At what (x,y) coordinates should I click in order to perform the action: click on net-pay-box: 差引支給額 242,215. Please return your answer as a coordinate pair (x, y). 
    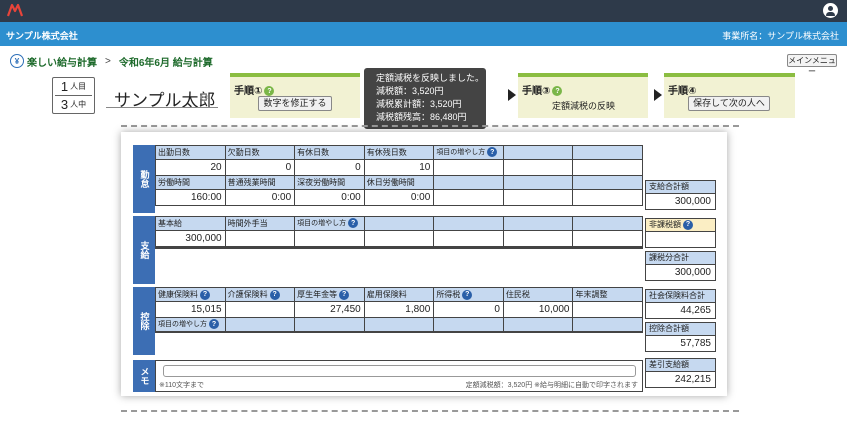
    Looking at the image, I should click on (680, 373).